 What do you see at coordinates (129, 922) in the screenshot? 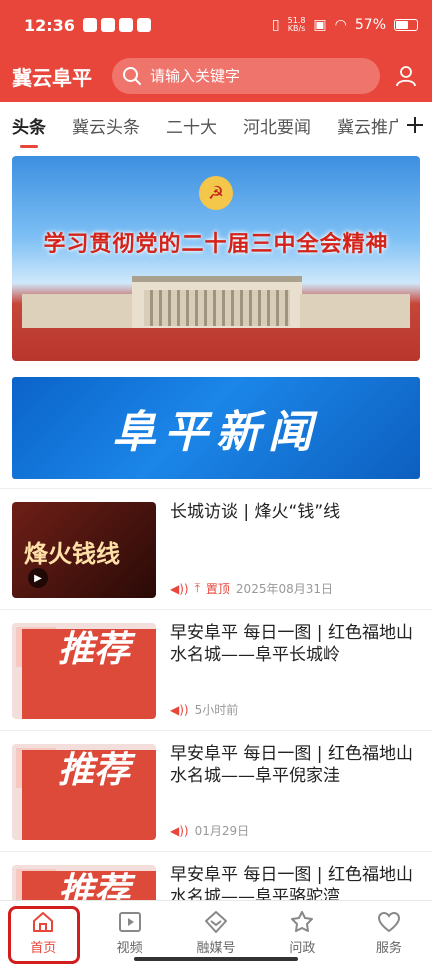
I see `video-icon` at bounding box center [129, 922].